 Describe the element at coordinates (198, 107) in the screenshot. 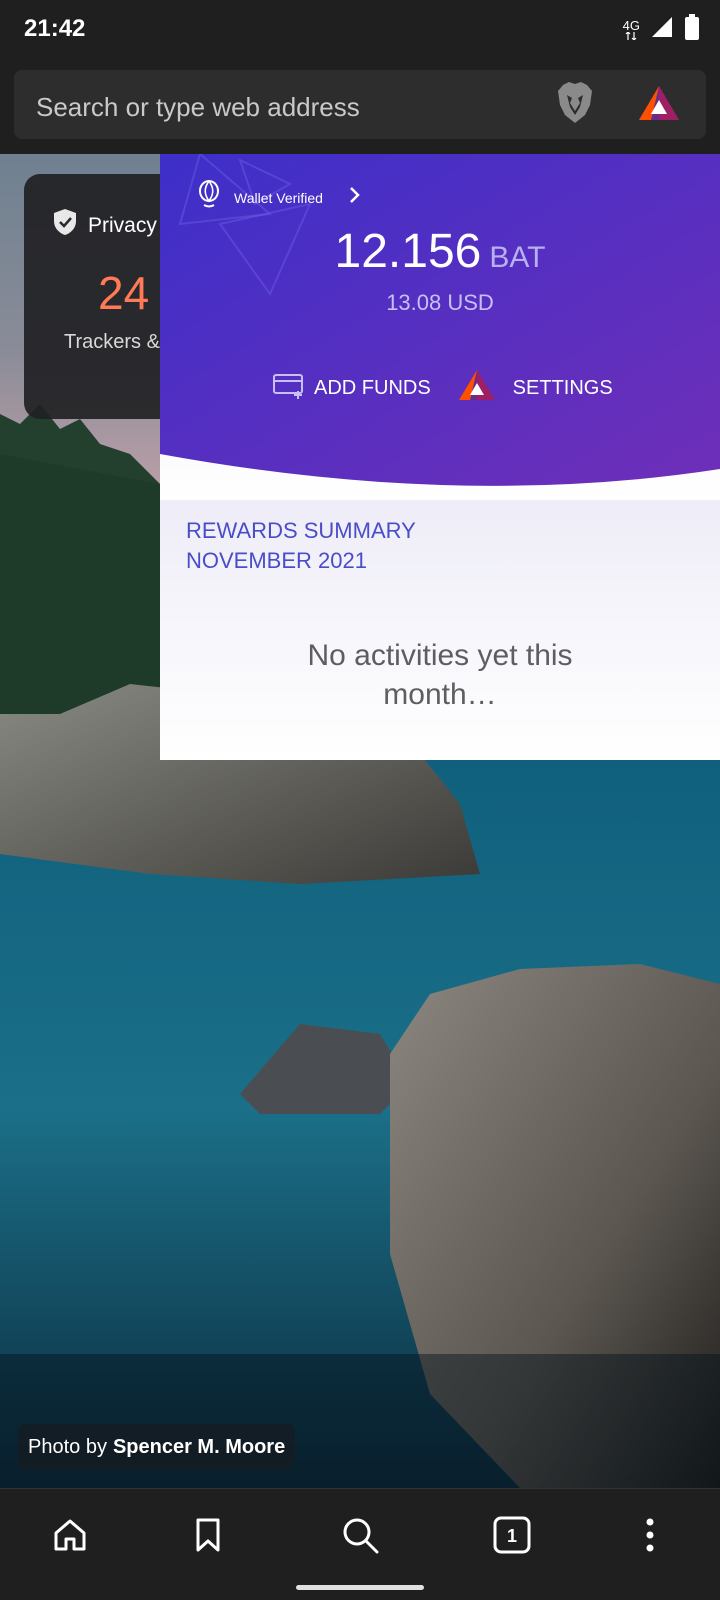

I see `url-placeholder: Search or type web address` at that location.